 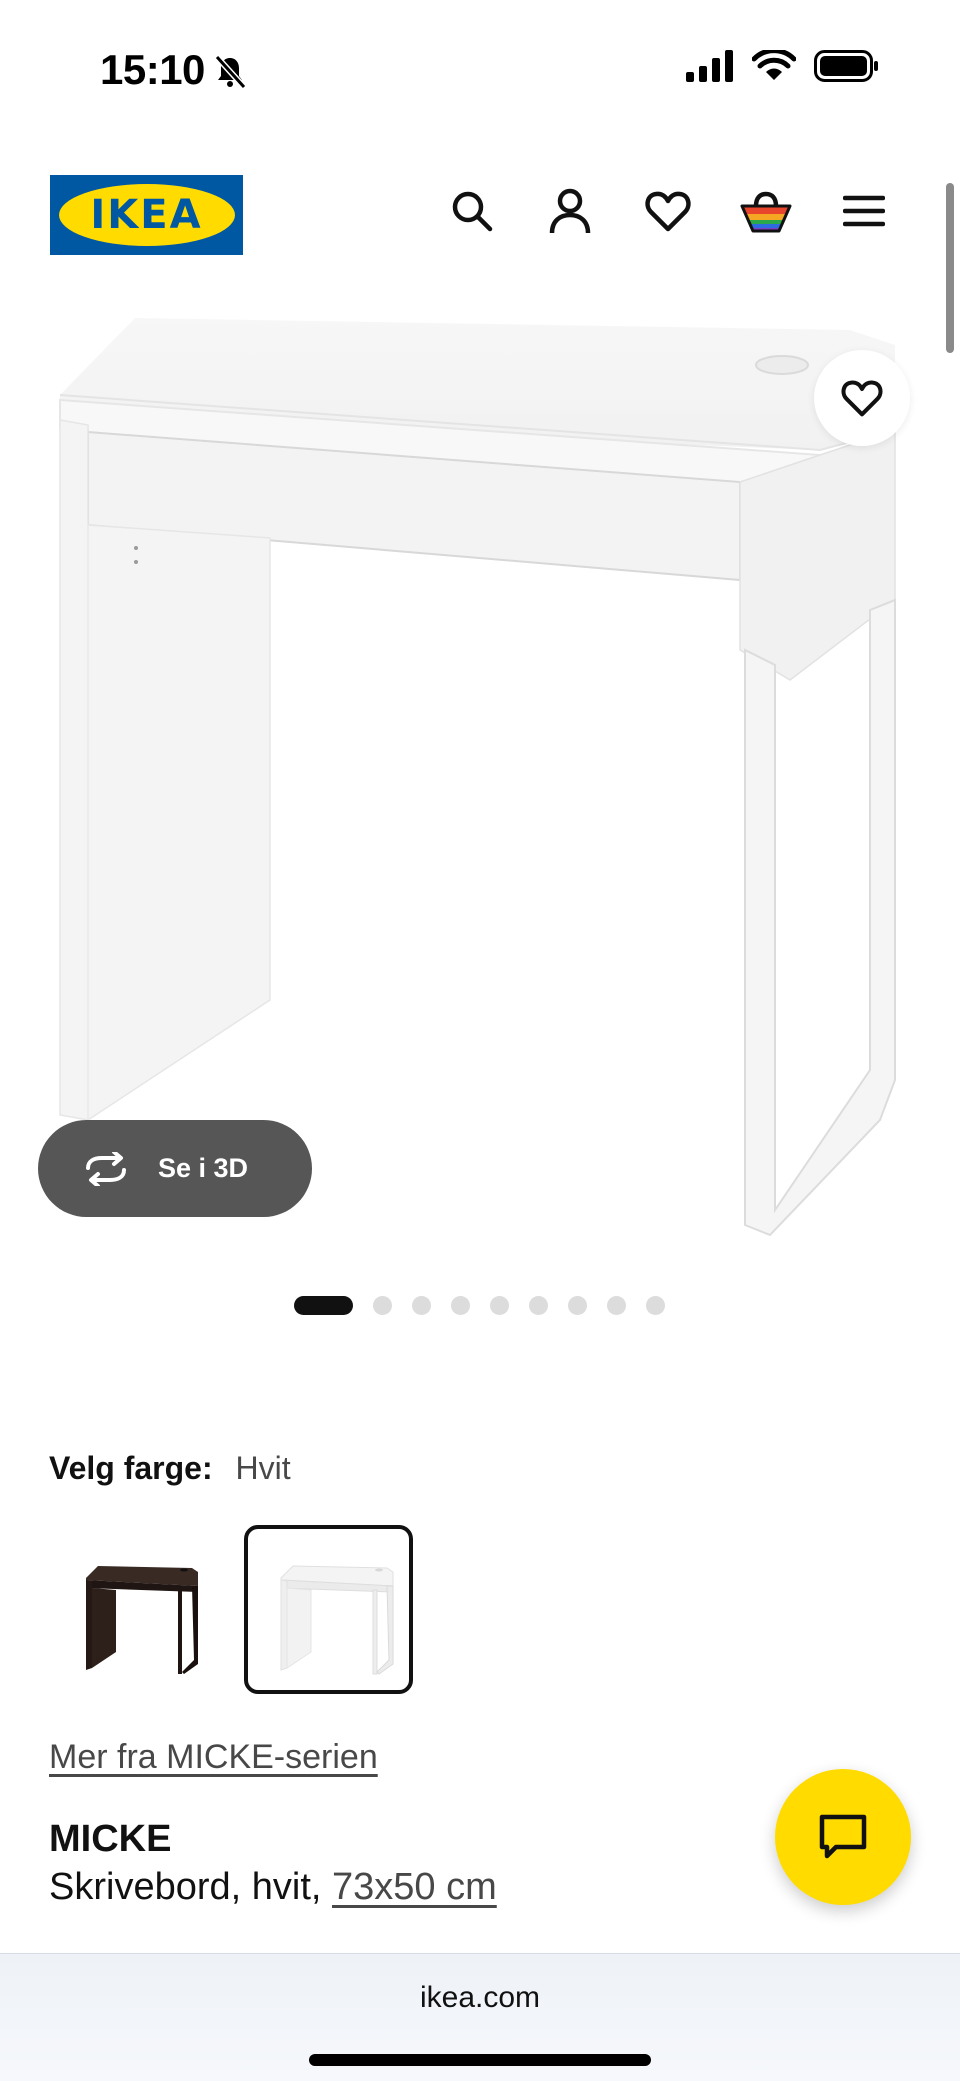 I want to click on heart-icon, so click(x=862, y=398).